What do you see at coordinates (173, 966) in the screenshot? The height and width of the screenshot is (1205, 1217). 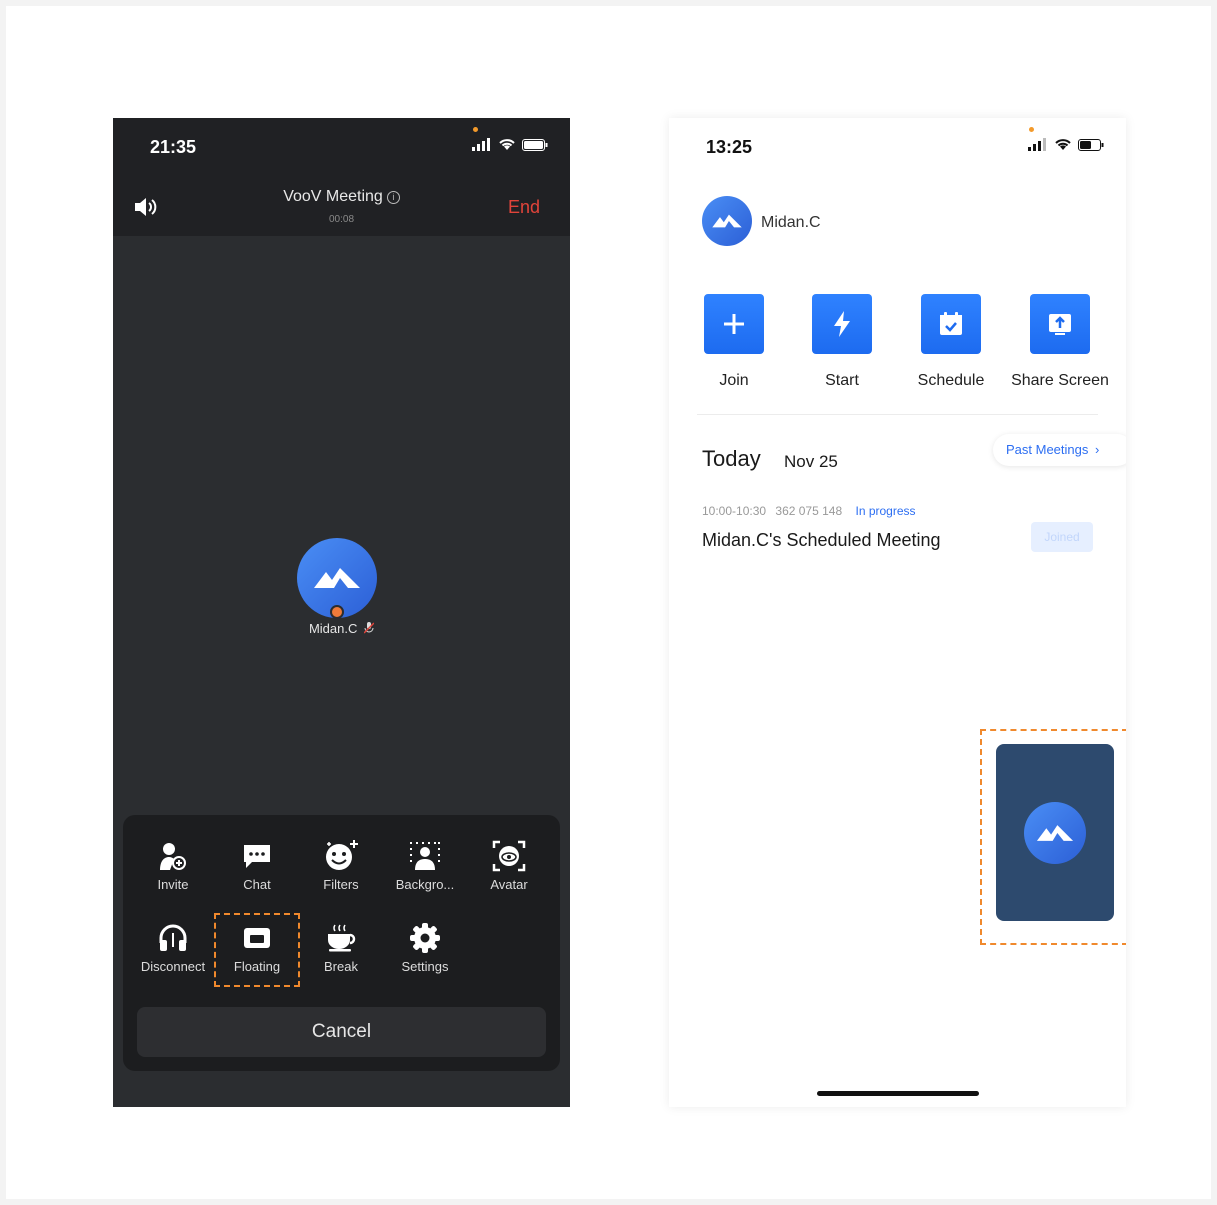 I see `disconnect-label: Disconnect` at bounding box center [173, 966].